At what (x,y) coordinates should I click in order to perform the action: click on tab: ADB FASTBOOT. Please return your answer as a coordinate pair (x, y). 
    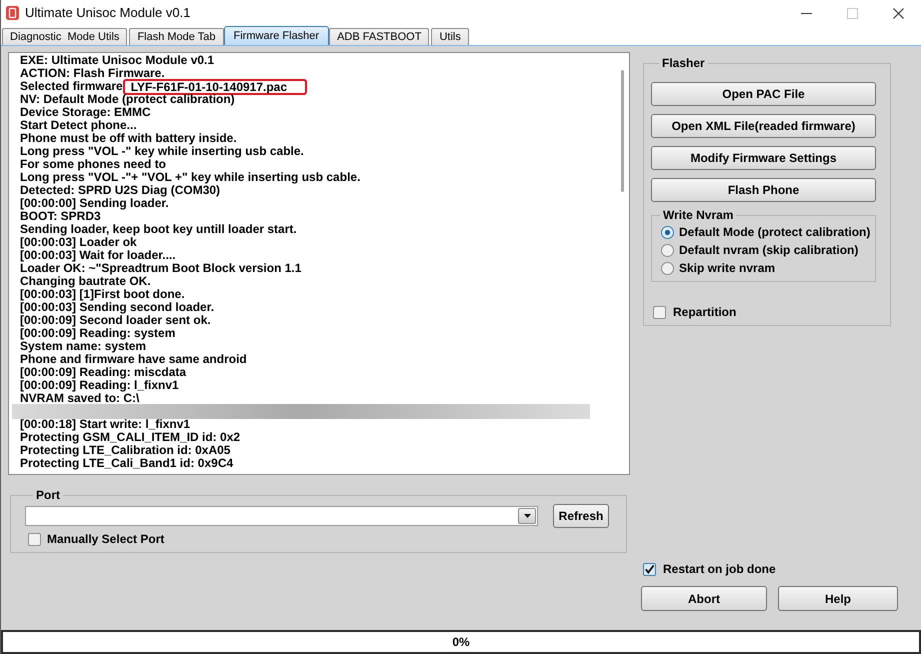
    Looking at the image, I should click on (379, 36).